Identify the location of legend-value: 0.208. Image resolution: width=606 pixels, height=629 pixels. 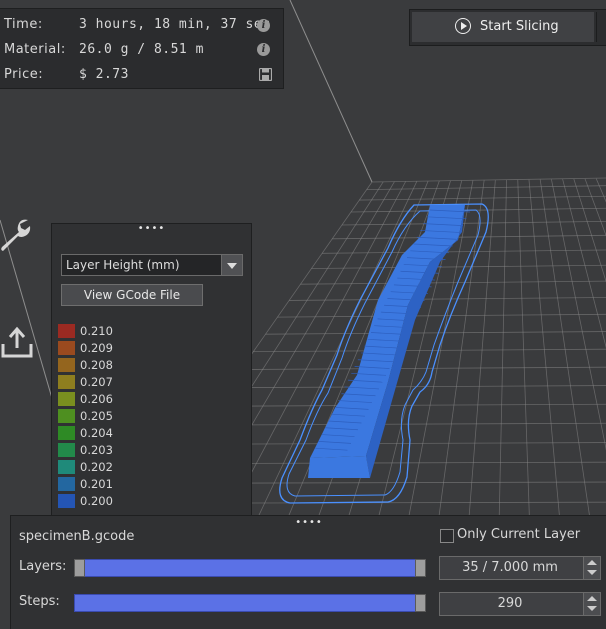
(96, 365).